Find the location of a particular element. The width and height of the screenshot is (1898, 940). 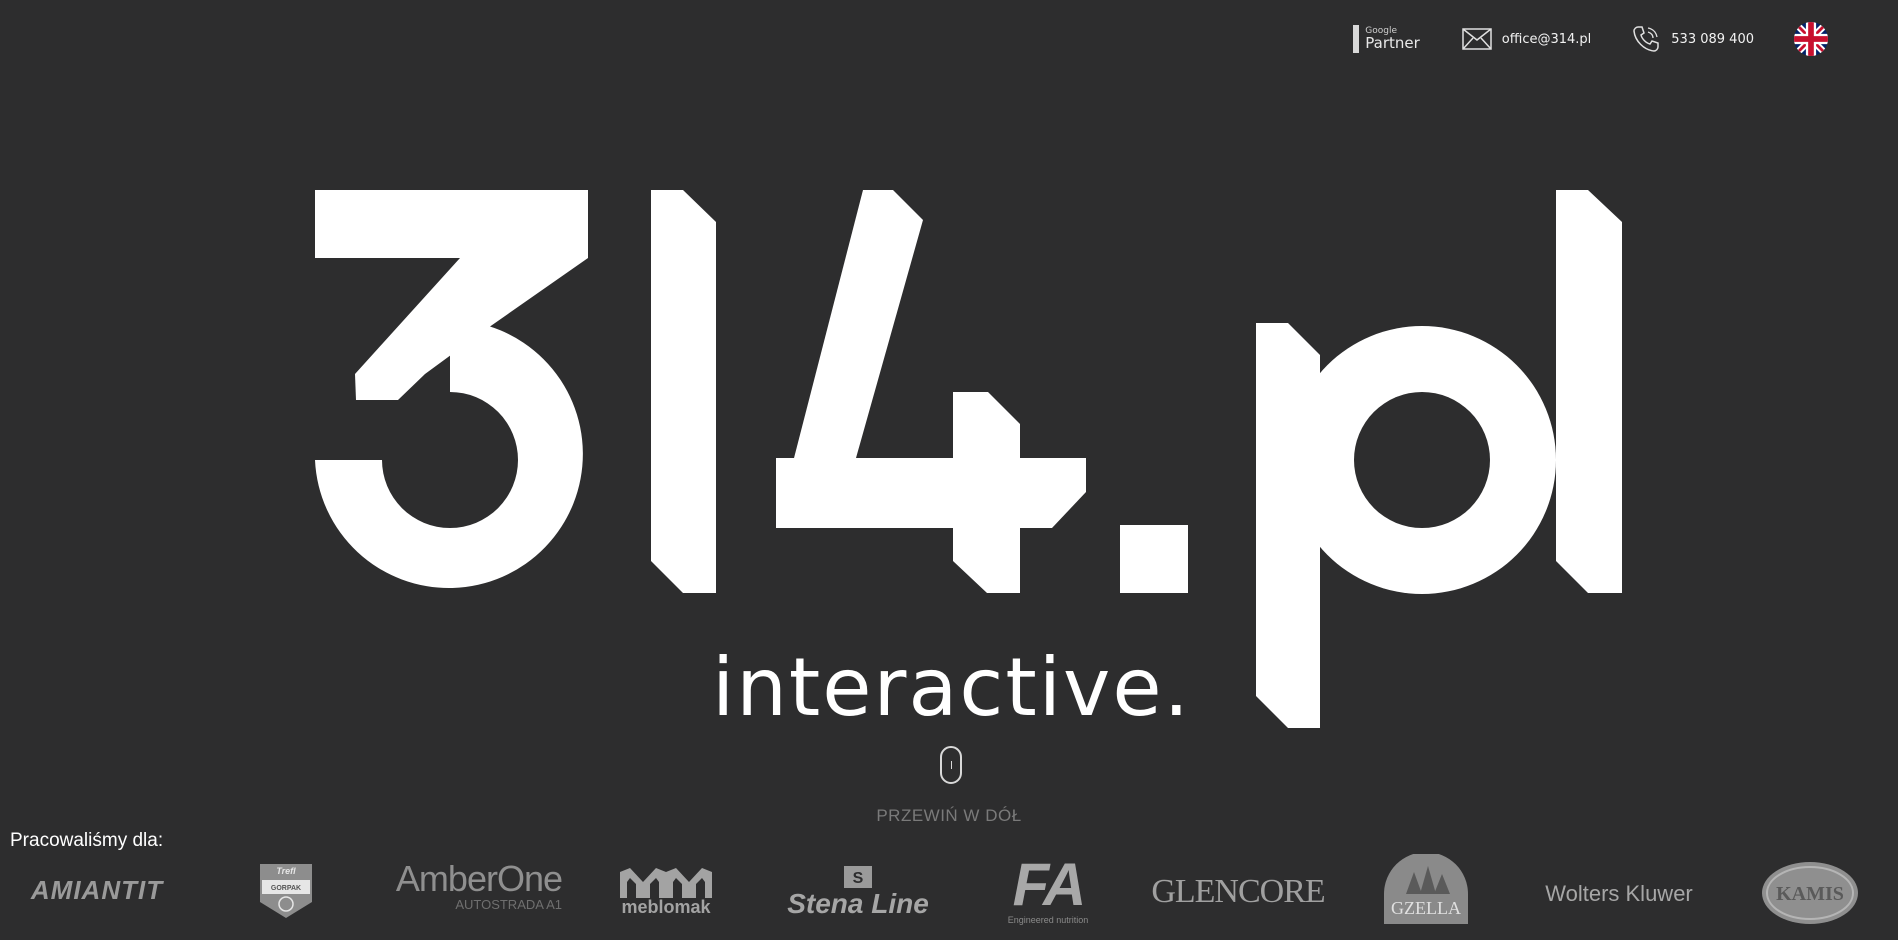

svg-text: KAMIS is located at coordinates (1810, 894).